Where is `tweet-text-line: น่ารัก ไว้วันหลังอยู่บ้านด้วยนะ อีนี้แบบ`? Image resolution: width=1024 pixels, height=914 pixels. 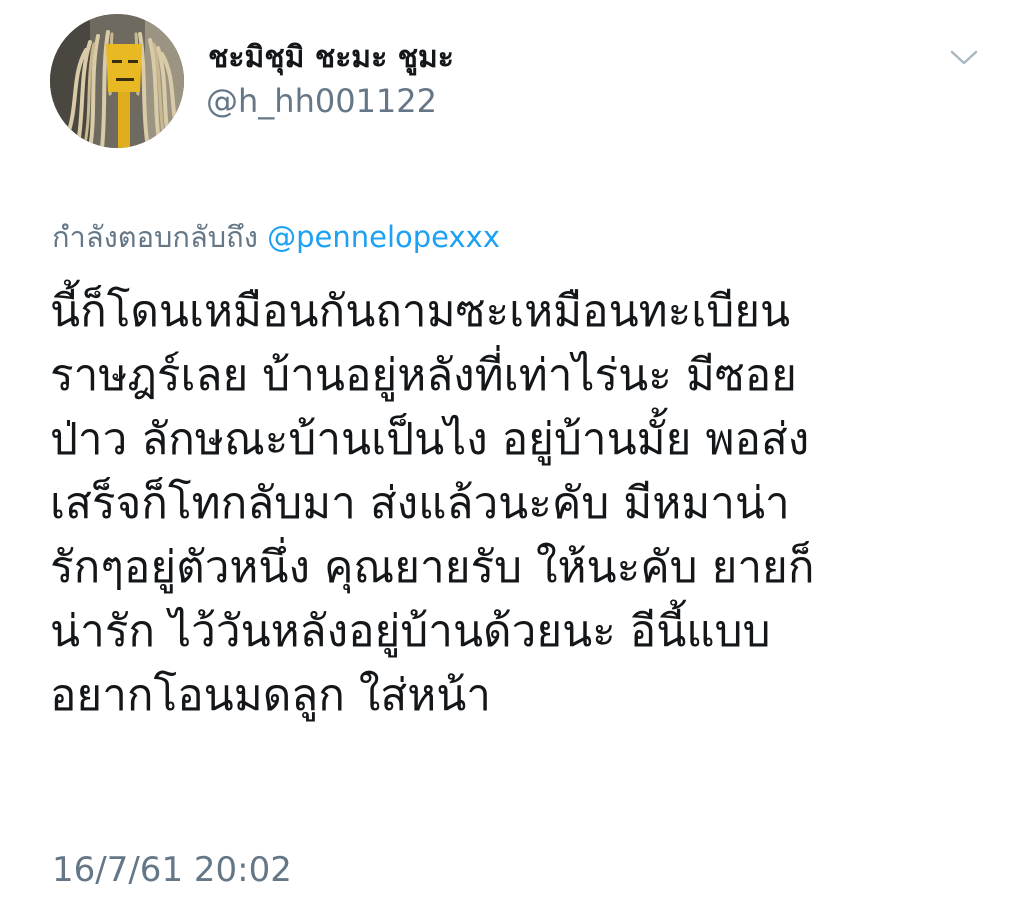 tweet-text-line: น่ารัก ไว้วันหลังอยู่บ้านด้วยนะ อีนี้แบบ is located at coordinates (410, 631).